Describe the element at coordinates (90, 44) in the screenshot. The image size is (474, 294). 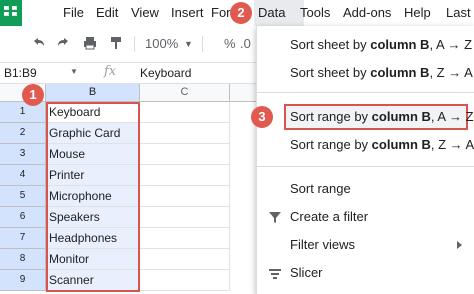
I see `print-icon` at that location.